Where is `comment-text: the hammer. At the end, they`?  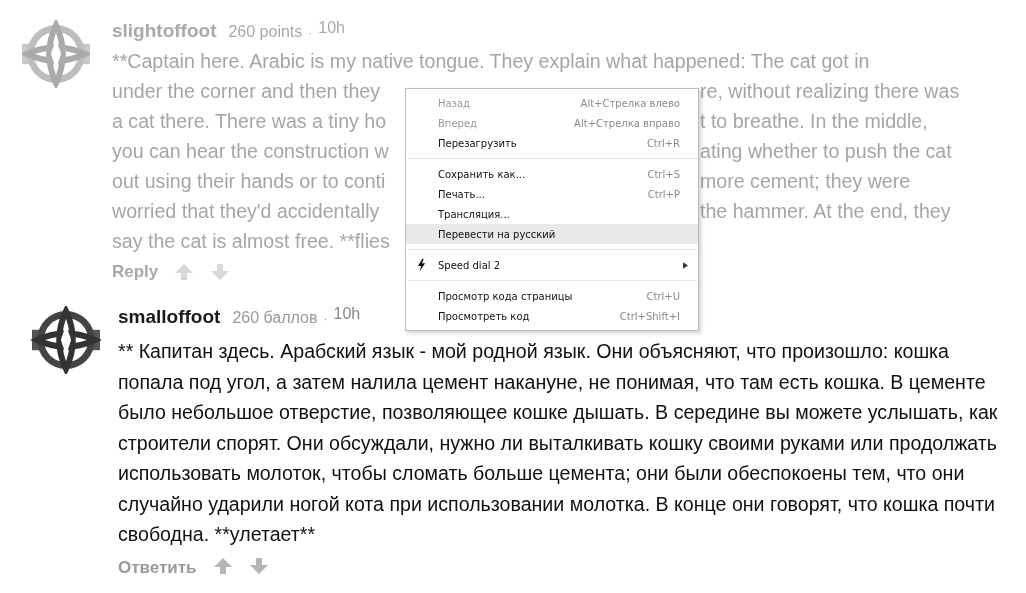 comment-text: the hammer. At the end, they is located at coordinates (825, 211).